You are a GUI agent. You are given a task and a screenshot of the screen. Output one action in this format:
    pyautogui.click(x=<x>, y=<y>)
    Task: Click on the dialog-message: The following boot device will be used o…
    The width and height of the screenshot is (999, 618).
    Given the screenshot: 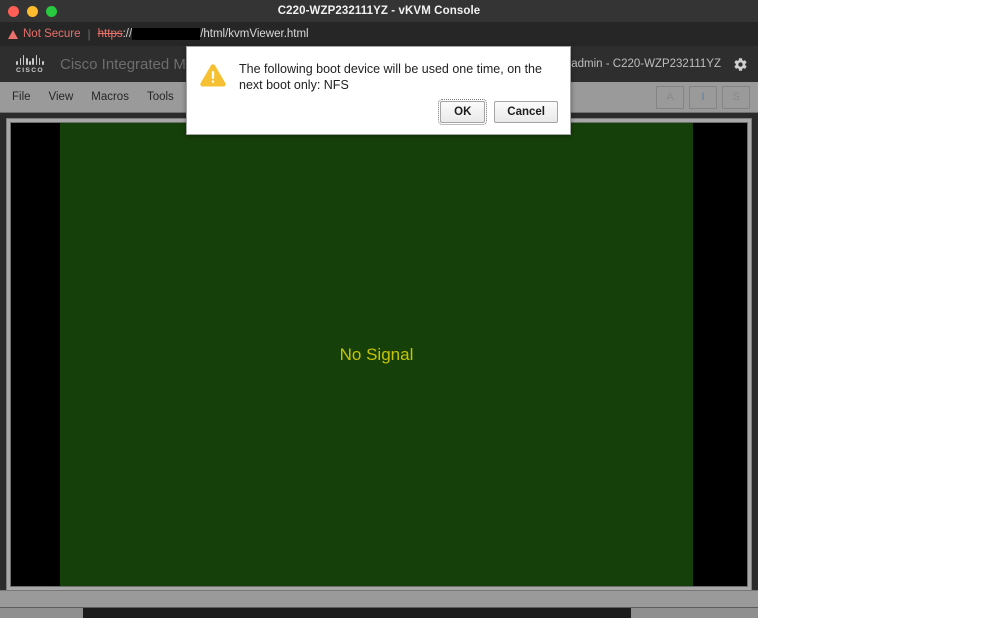 What is the action you would take?
    pyautogui.click(x=390, y=77)
    